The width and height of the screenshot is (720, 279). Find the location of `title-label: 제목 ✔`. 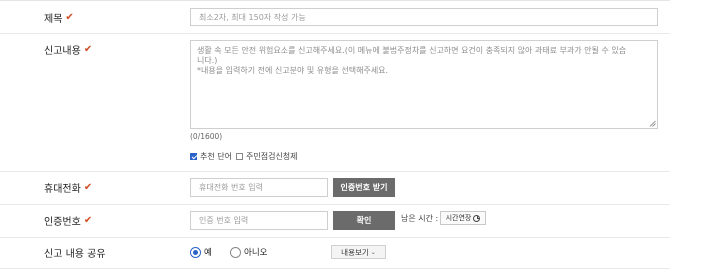

title-label: 제목 ✔ is located at coordinates (59, 17).